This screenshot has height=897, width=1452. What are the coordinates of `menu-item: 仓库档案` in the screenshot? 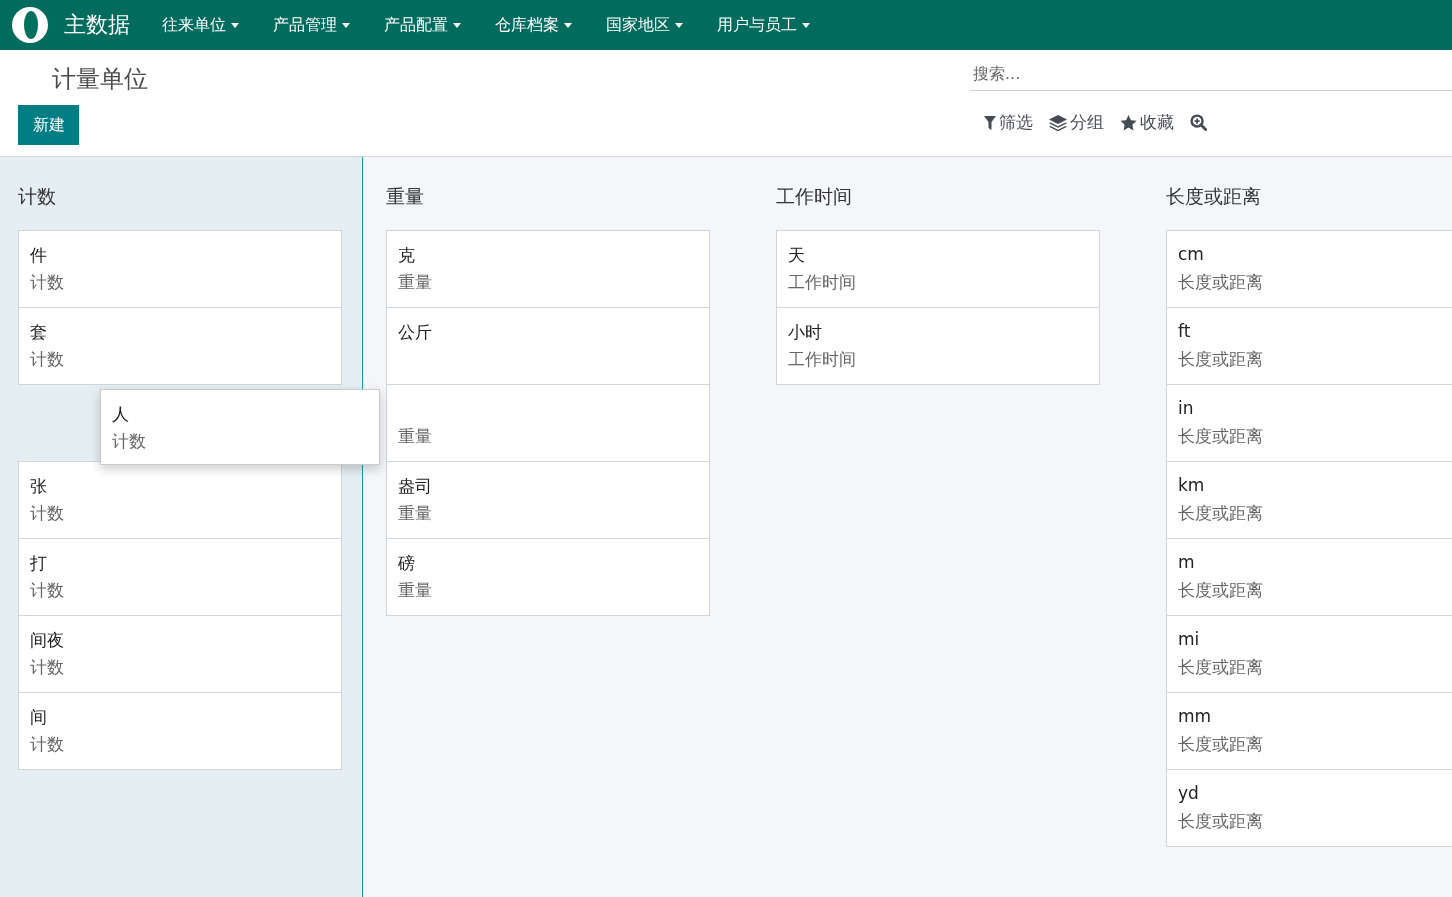 It's located at (532, 25).